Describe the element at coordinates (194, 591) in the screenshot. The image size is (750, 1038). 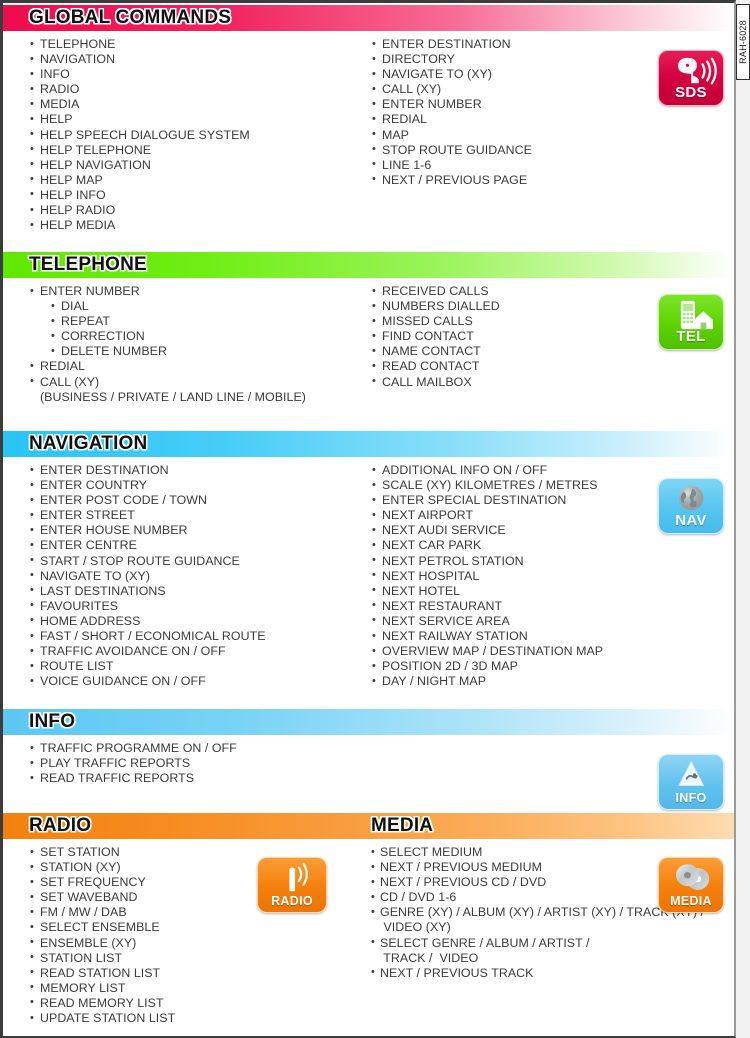
I see `list-item: LAST DESTINATIONS` at that location.